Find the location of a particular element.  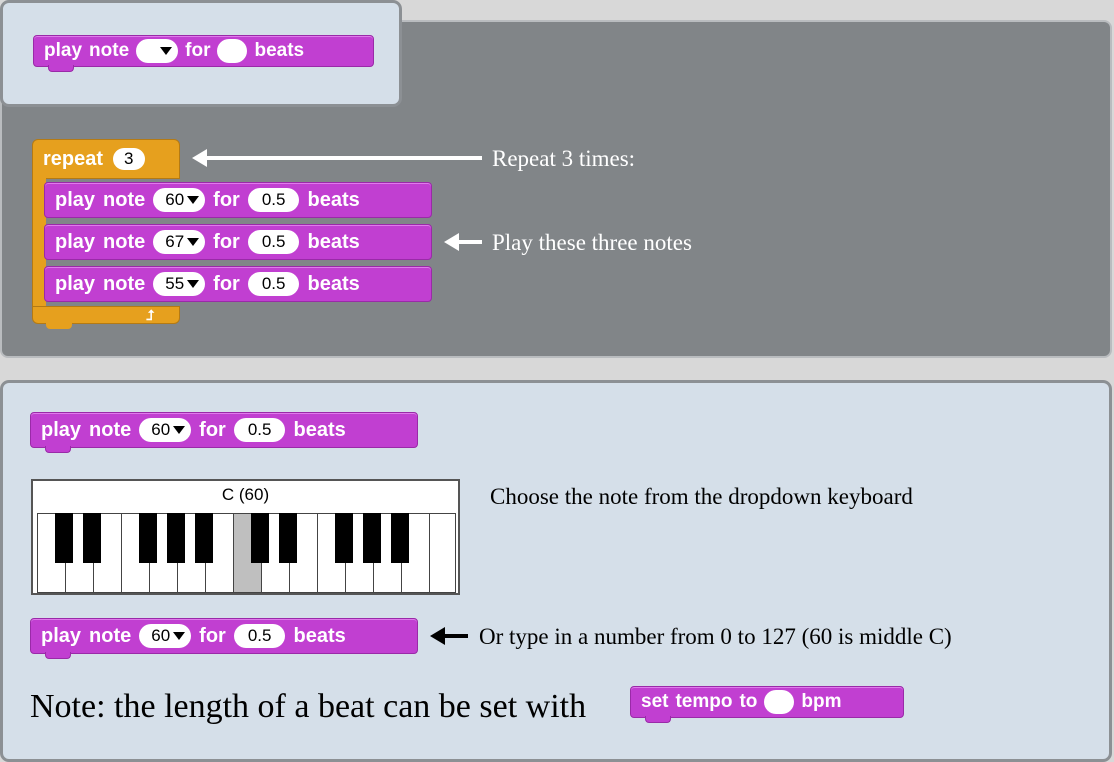

repeat-count-slot: 3 is located at coordinates (129, 159).